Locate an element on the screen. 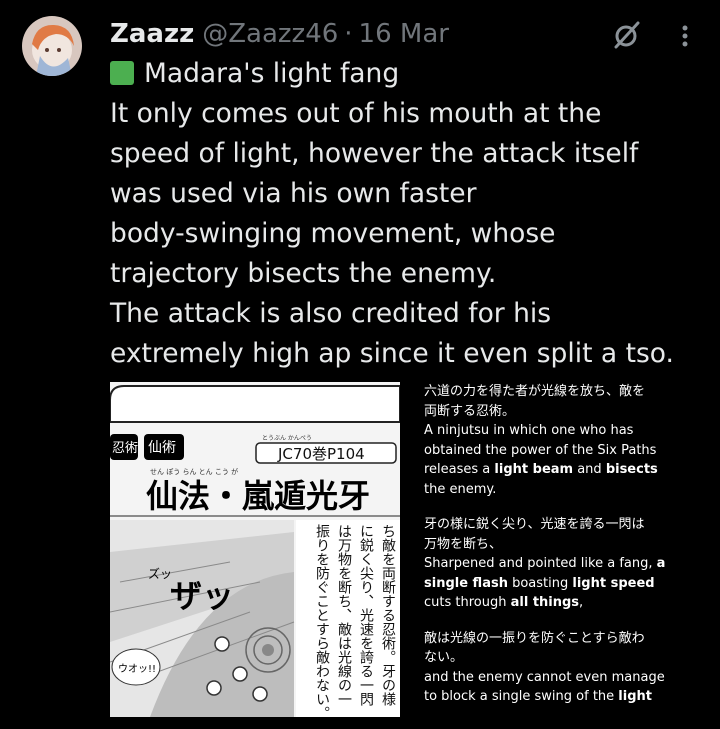  translation-p1-en-3: releases a light beam and bisects is located at coordinates (541, 469).